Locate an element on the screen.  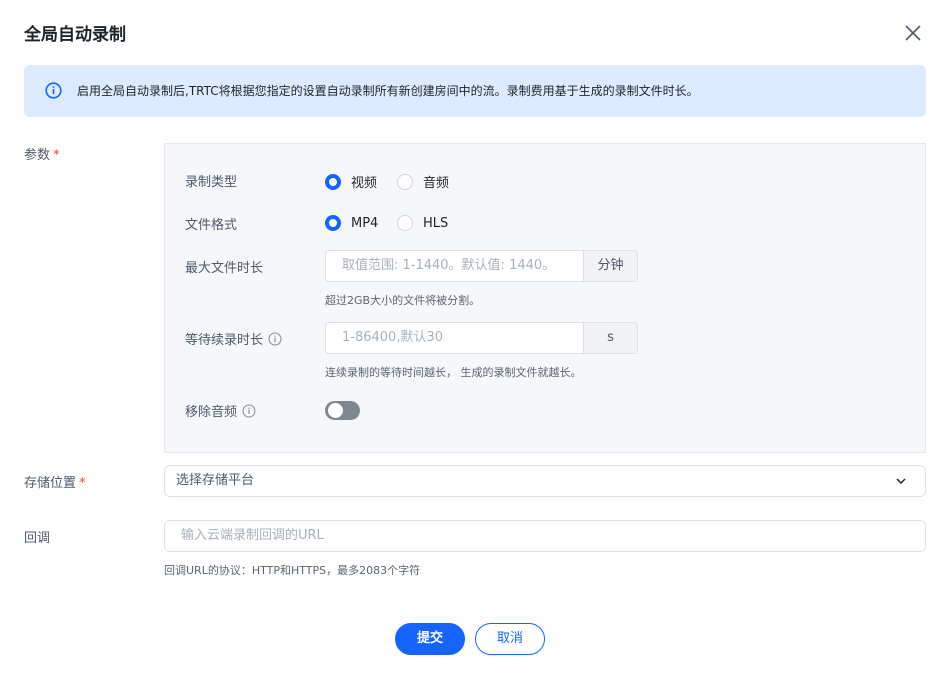
remove-audio-label-text: 移除音频 is located at coordinates (211, 412).